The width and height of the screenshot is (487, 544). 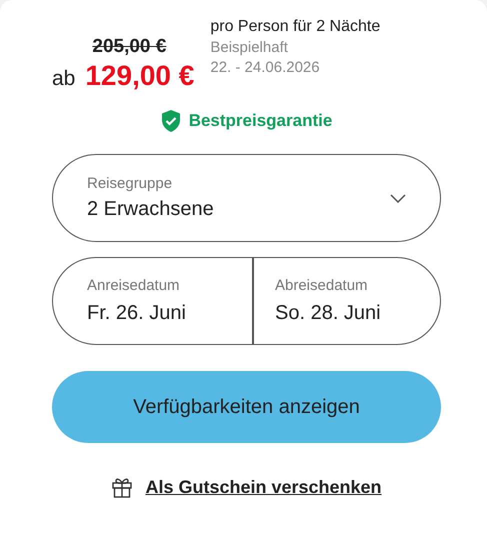 I want to click on price-prefix: ab, so click(x=64, y=79).